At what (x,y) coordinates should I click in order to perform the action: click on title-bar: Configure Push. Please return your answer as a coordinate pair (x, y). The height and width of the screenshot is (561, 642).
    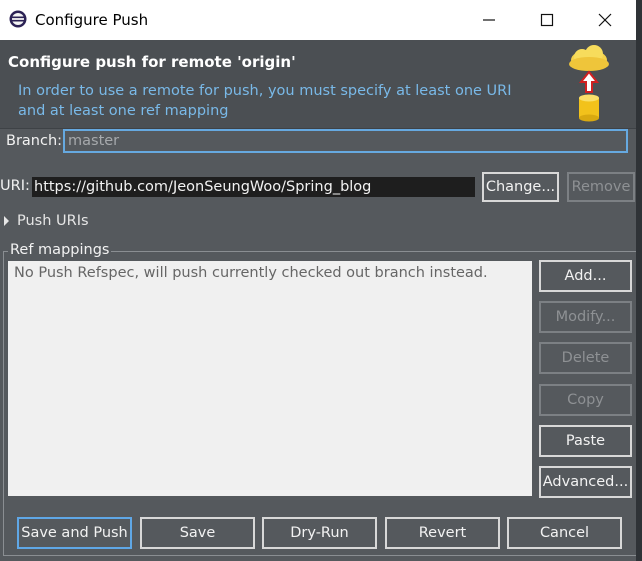
    Looking at the image, I should click on (321, 20).